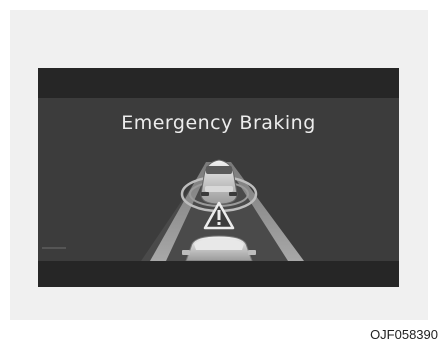  I want to click on display-bottom-bar, so click(218, 274).